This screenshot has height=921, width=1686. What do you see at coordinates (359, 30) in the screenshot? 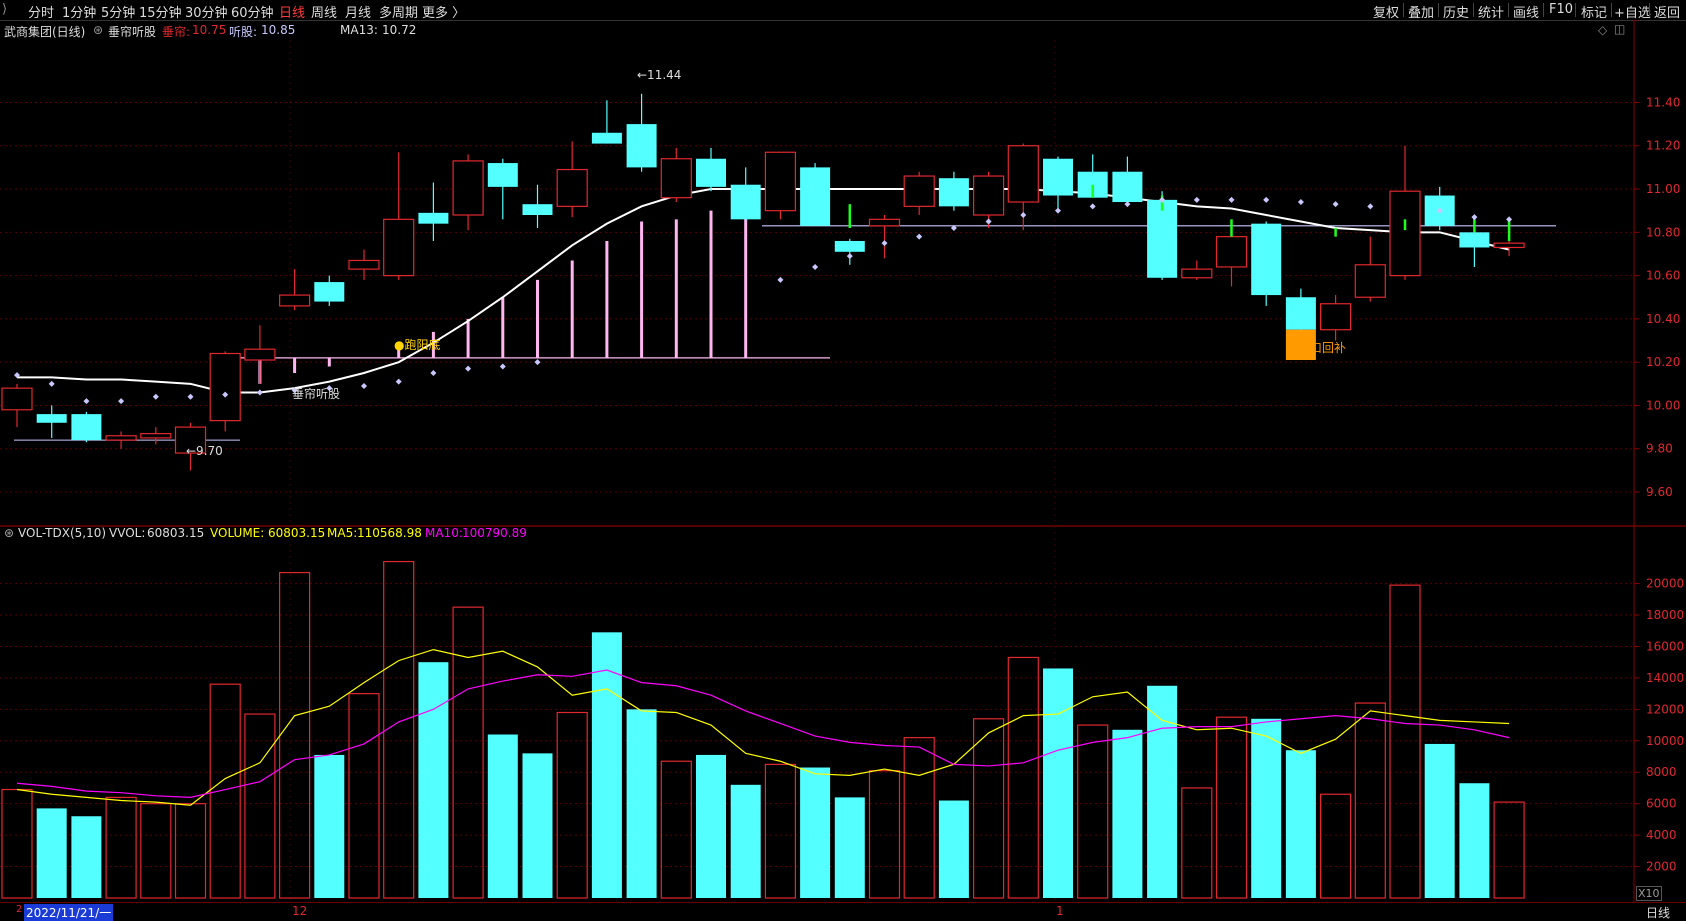
I see `ma13-label: MA13:` at bounding box center [359, 30].